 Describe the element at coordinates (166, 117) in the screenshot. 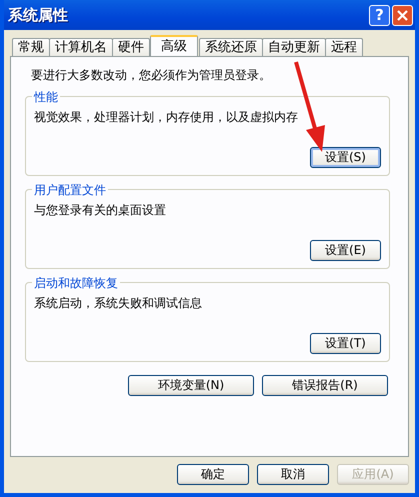

I see `group-description: 视觉效果，处理器计划，内存使用，以及虚拟内存` at that location.